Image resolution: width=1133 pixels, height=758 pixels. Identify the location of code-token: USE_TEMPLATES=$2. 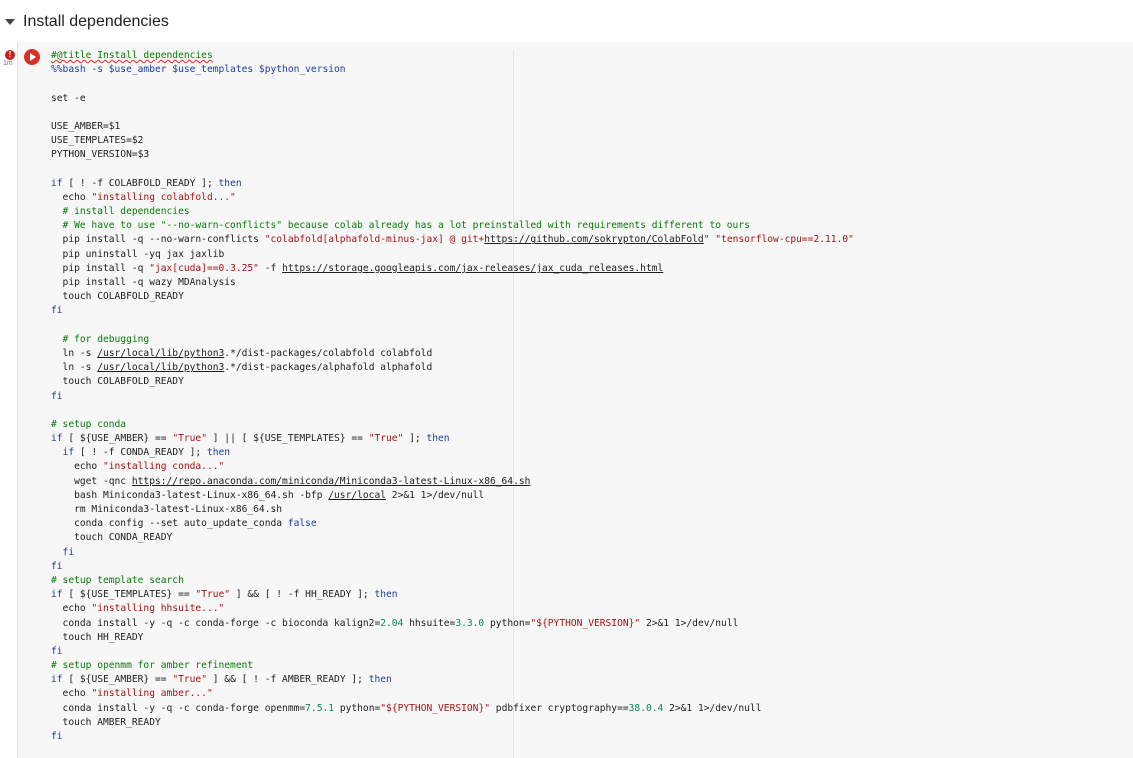
(97, 141).